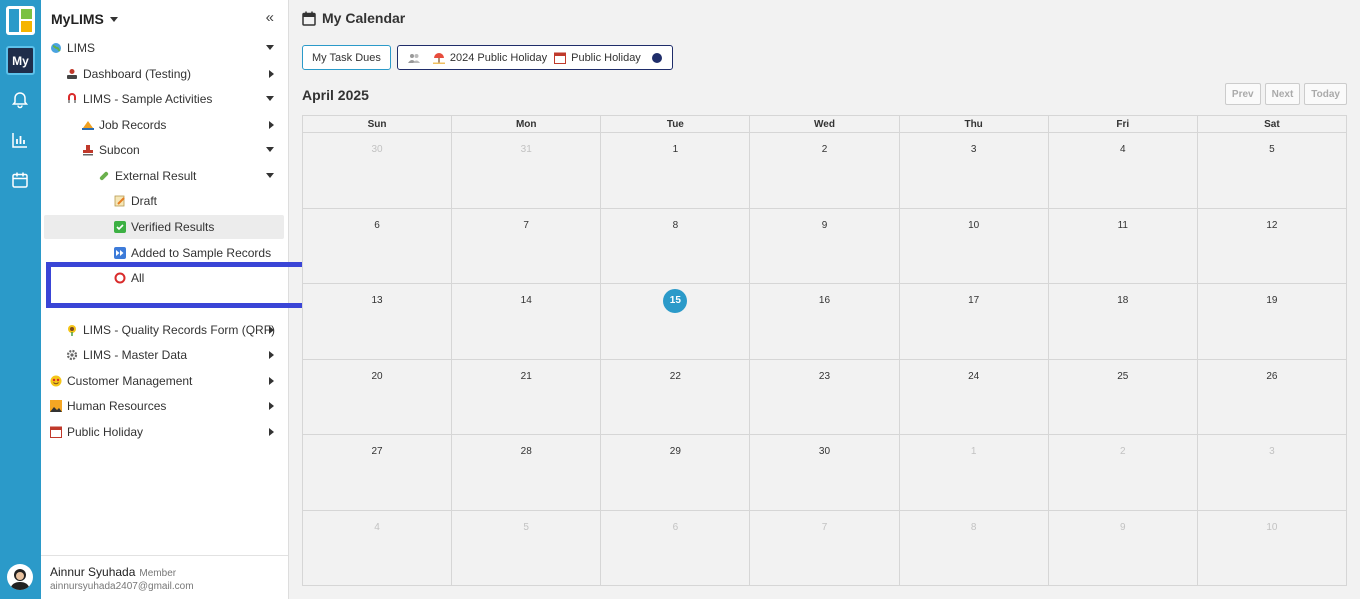  I want to click on star-face-icon, so click(56, 381).